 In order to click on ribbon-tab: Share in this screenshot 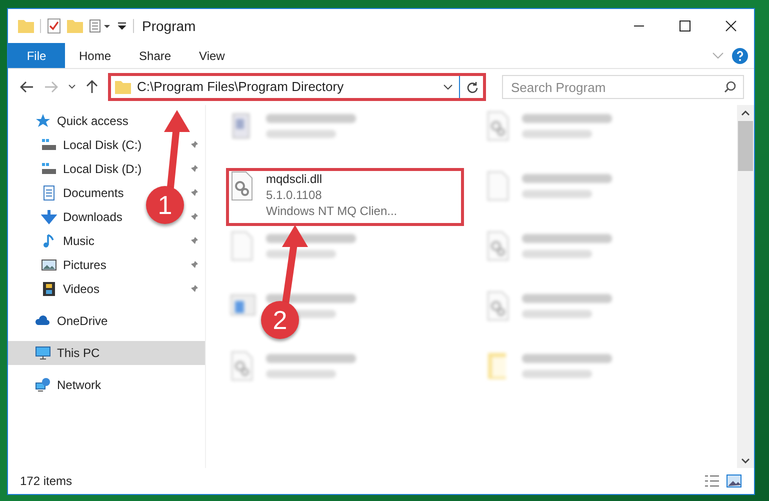, I will do `click(155, 55)`.